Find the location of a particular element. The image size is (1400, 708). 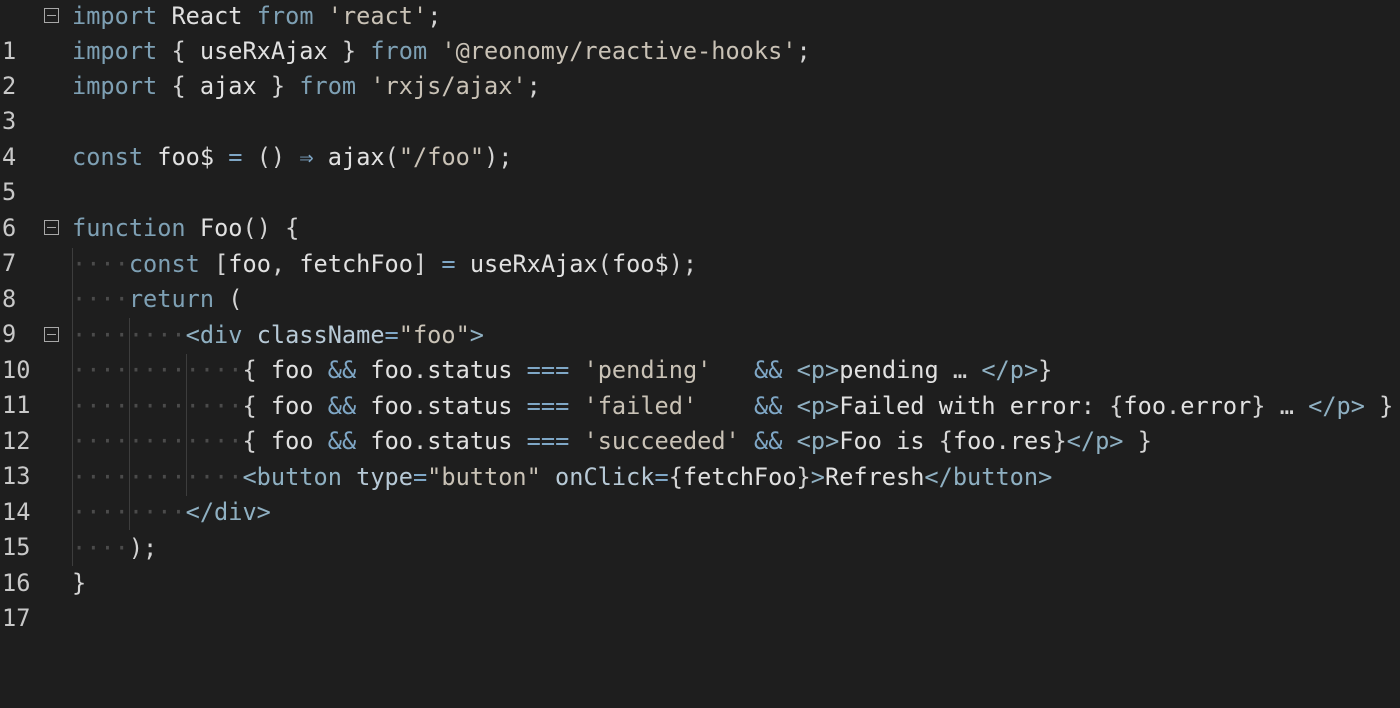

code-text: } is located at coordinates (79, 583).